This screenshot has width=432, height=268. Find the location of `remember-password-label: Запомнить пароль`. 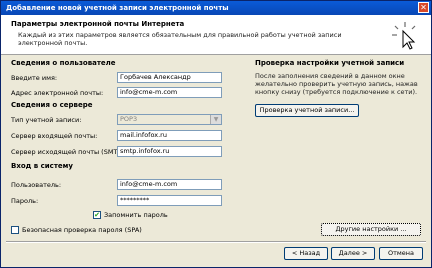

remember-password-label: Запомнить пароль is located at coordinates (136, 215).